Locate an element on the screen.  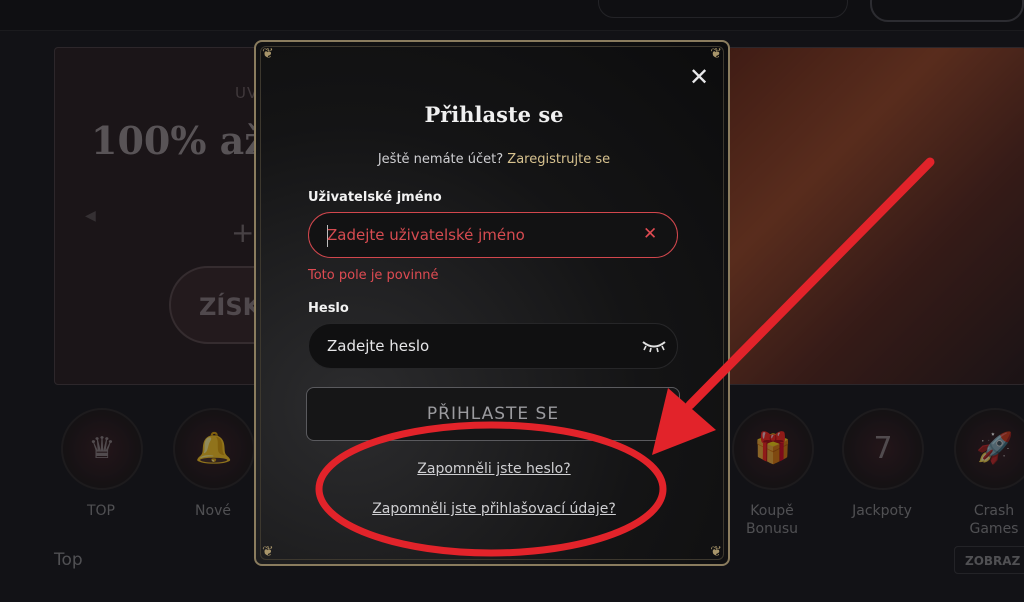
forgot-credentials-link: Zapomněli jste přihlašovací údaje? is located at coordinates (494, 509).